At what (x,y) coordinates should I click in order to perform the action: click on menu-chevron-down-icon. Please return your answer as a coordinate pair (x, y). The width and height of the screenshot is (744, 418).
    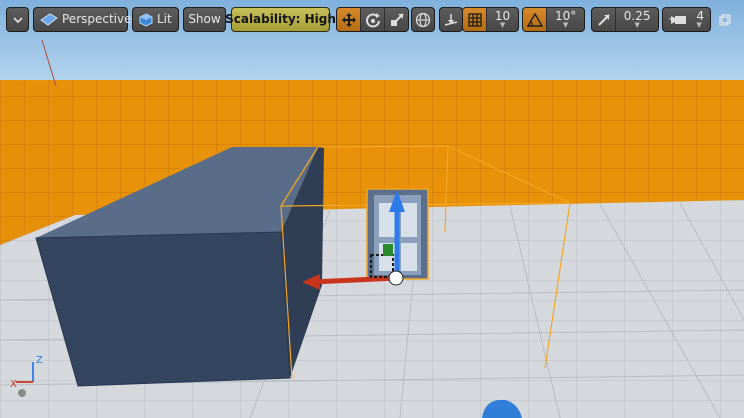
    Looking at the image, I should click on (17, 20).